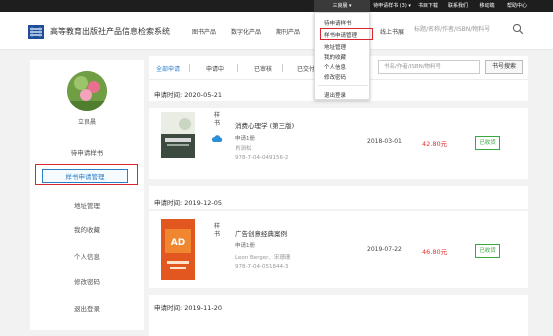 Image resolution: width=553 pixels, height=336 pixels. I want to click on dropdown-item-logout: 退出登录, so click(335, 95).